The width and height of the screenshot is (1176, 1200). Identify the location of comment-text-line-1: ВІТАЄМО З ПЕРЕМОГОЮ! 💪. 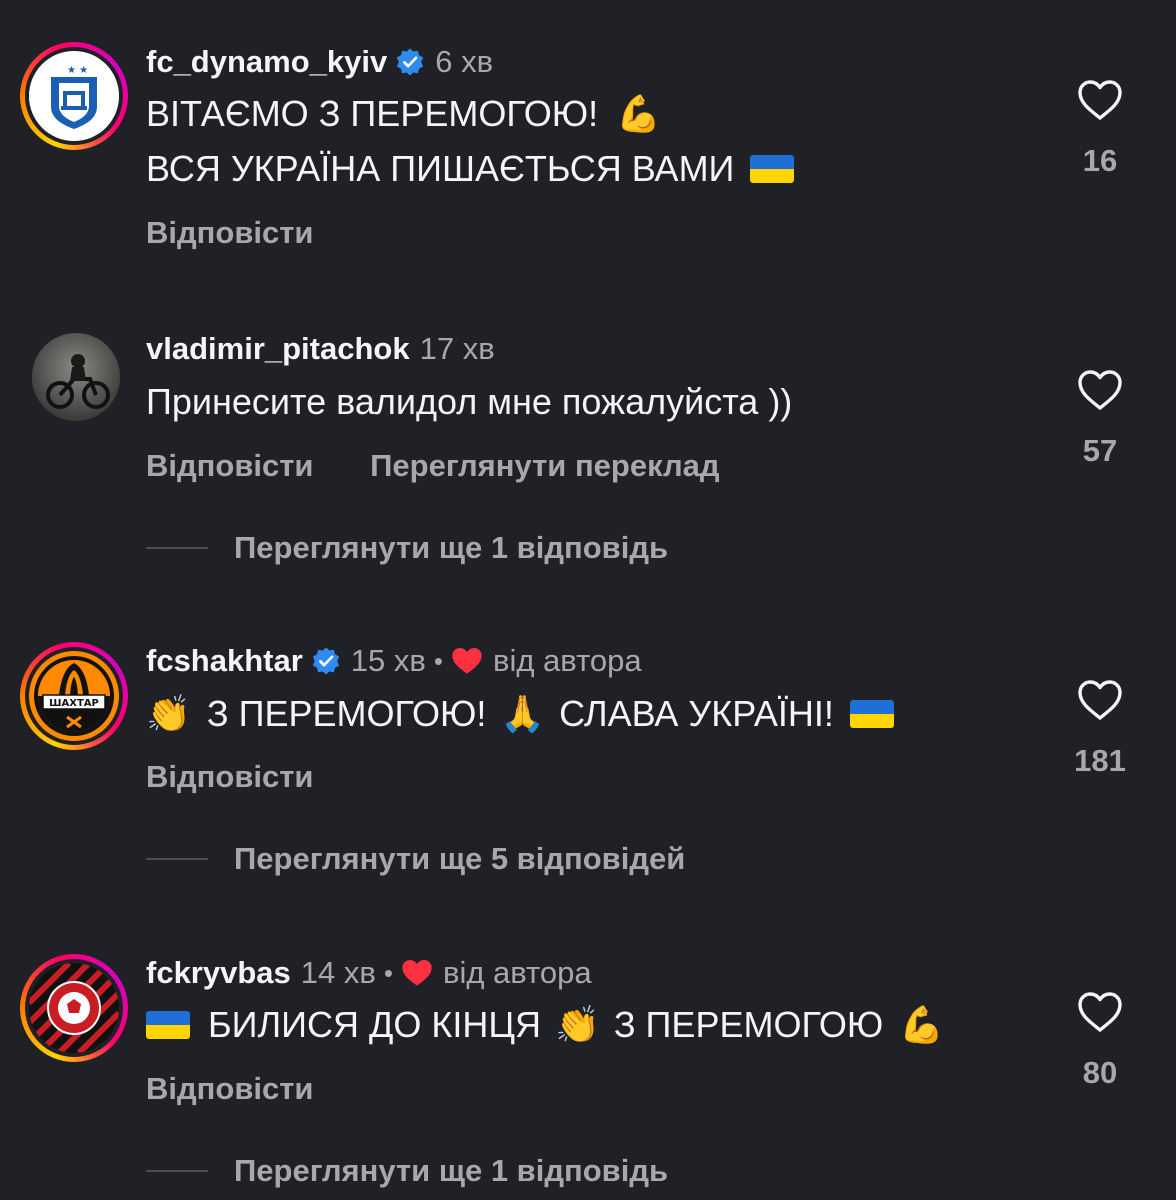
(403, 114).